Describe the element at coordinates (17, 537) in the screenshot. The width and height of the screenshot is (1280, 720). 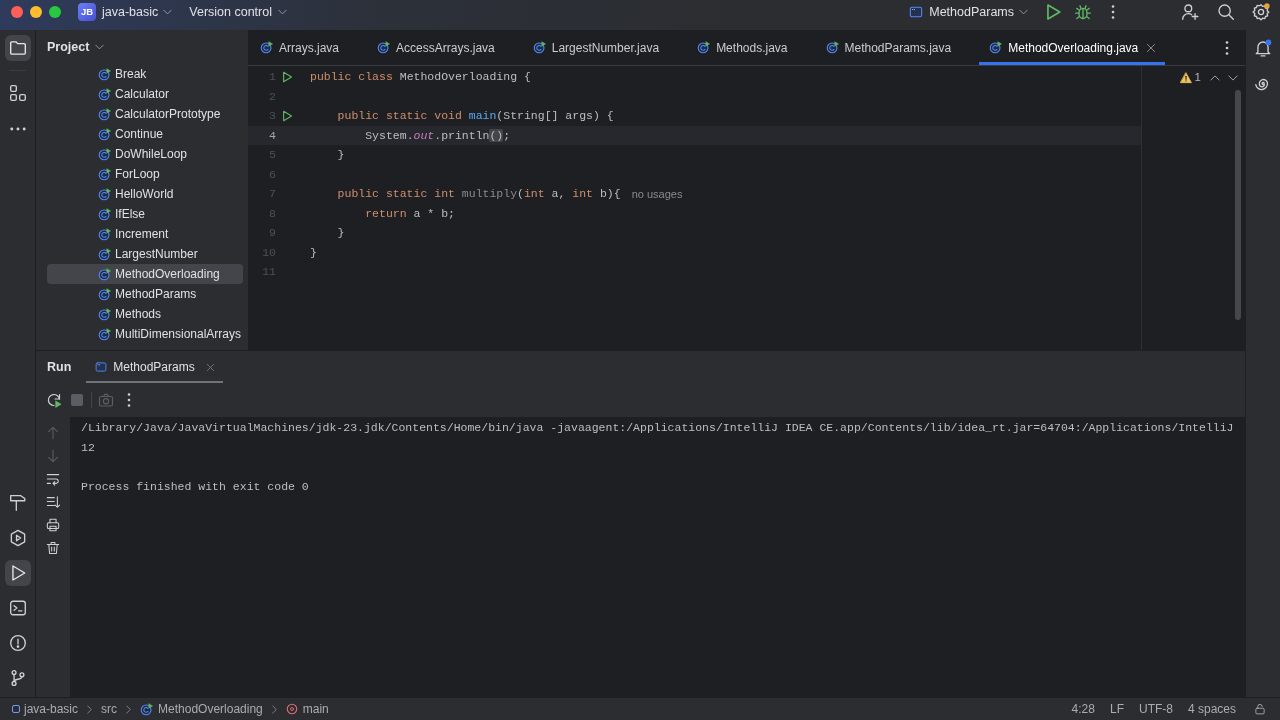
I see `play-hexagon-icon` at that location.